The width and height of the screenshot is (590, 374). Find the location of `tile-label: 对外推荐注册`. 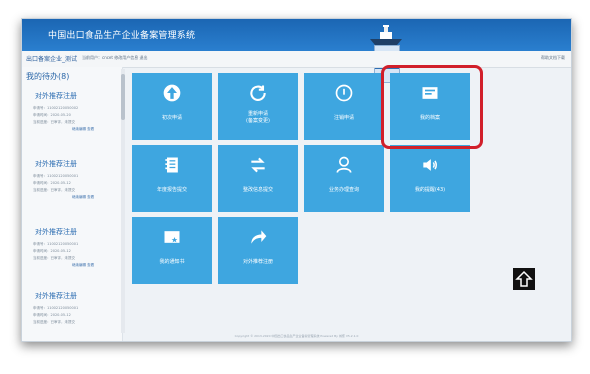

tile-label: 对外推荐注册 is located at coordinates (257, 262).